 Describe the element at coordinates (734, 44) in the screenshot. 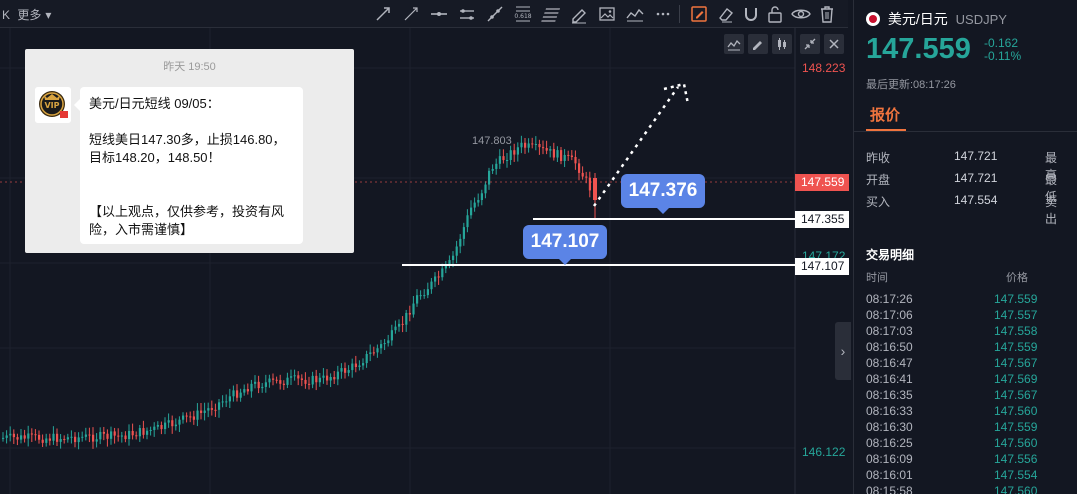

I see `chart-line-icon` at that location.